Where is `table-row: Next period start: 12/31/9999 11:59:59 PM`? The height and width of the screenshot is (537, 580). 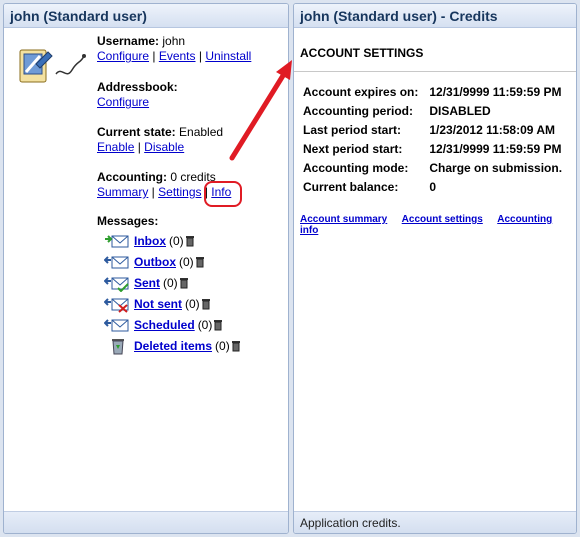
table-row: Next period start: 12/31/9999 11:59:59 PM is located at coordinates (432, 148).